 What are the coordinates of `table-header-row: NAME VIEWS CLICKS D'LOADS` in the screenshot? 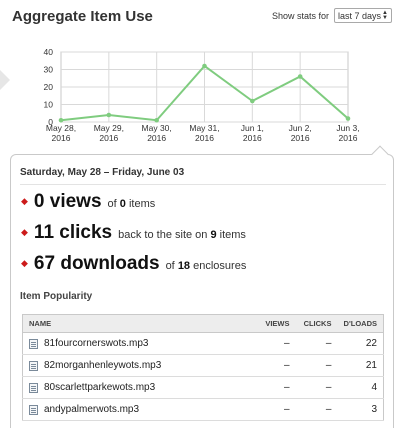 It's located at (203, 323).